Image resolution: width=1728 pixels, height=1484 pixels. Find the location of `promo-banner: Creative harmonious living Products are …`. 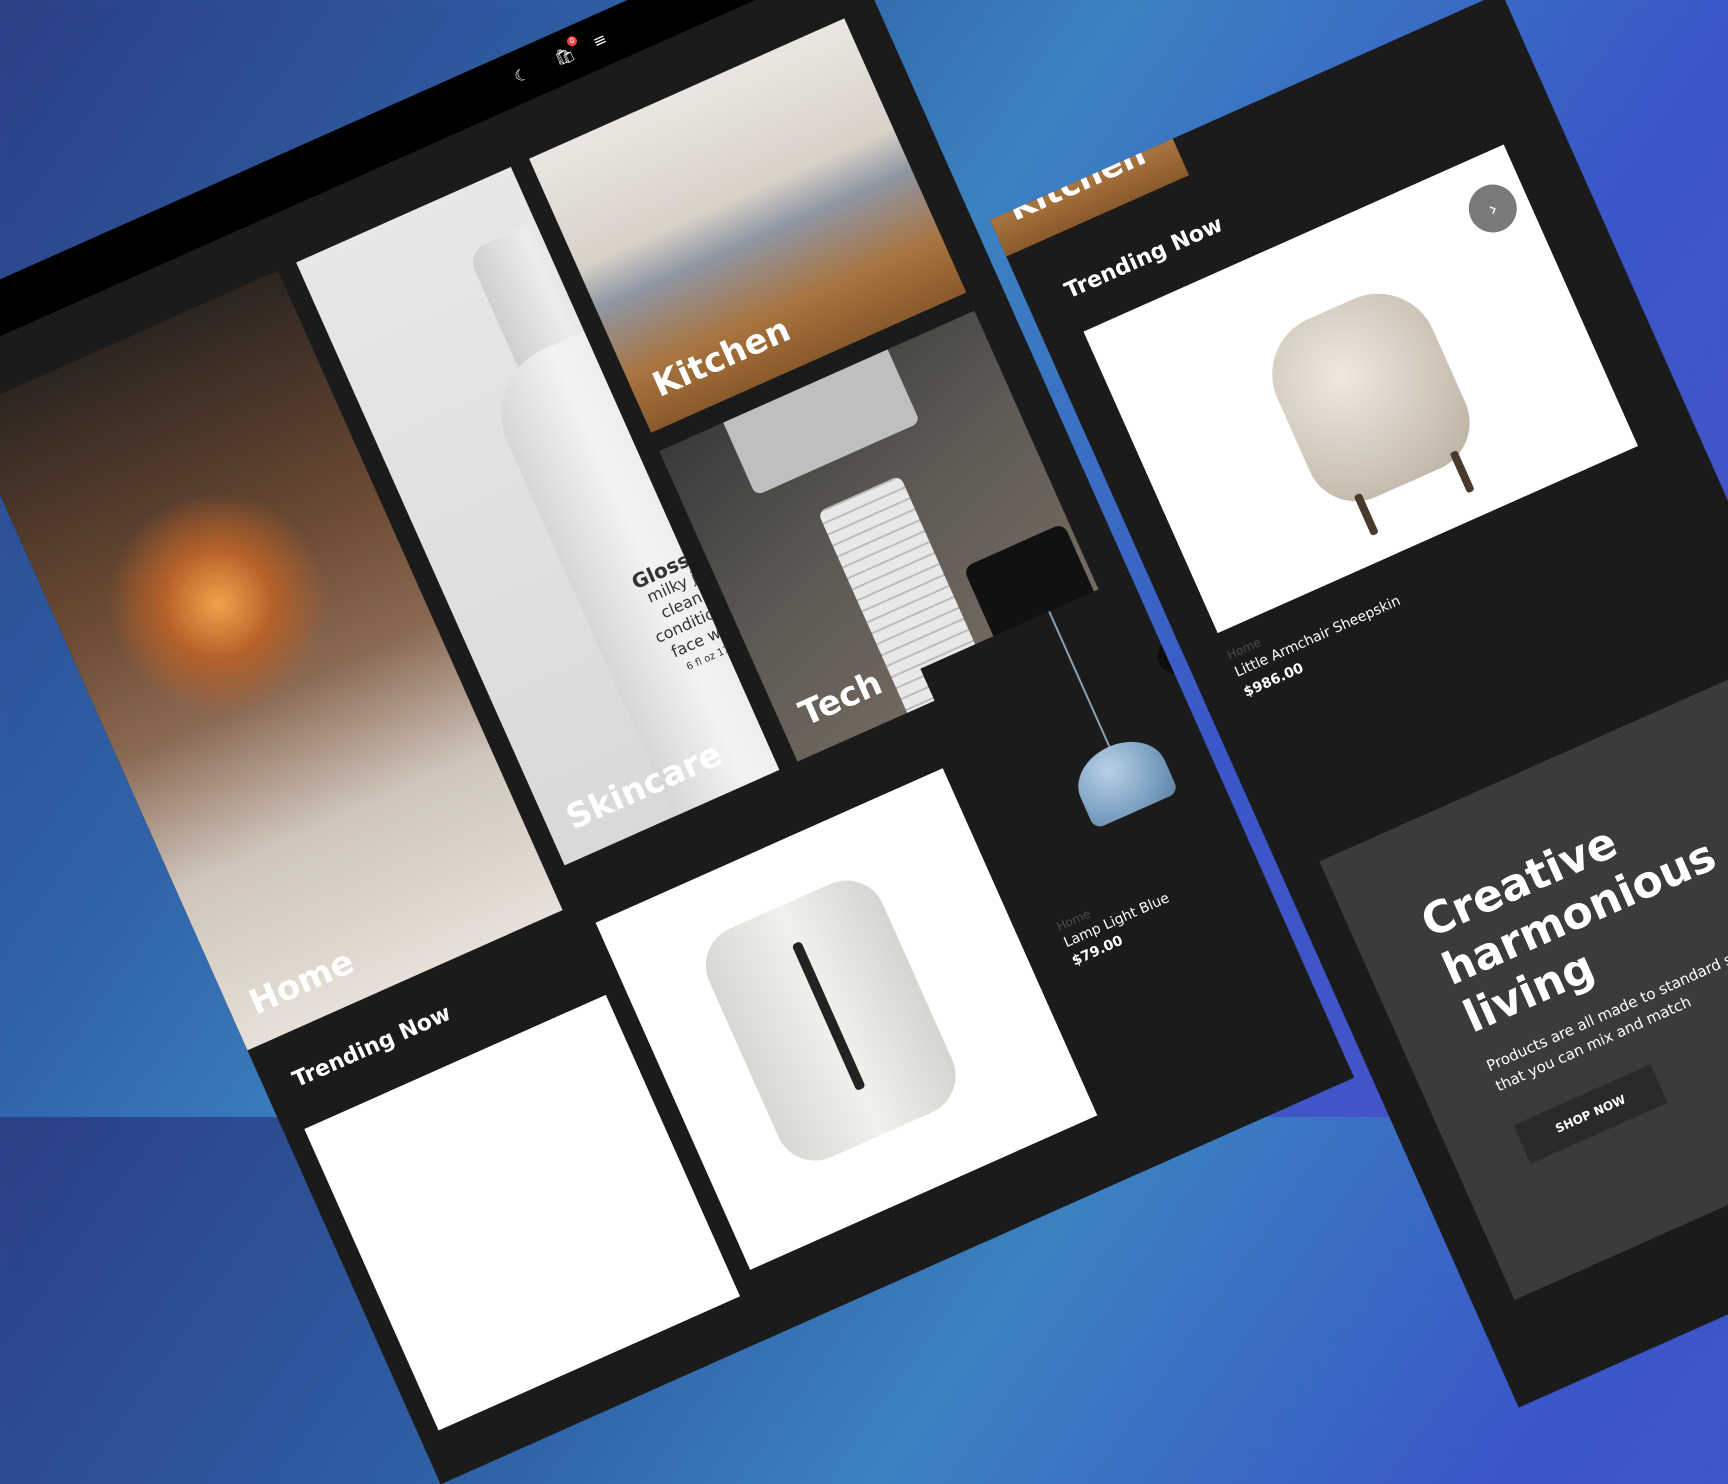

promo-banner: Creative harmonious living Products are … is located at coordinates (1523, 974).